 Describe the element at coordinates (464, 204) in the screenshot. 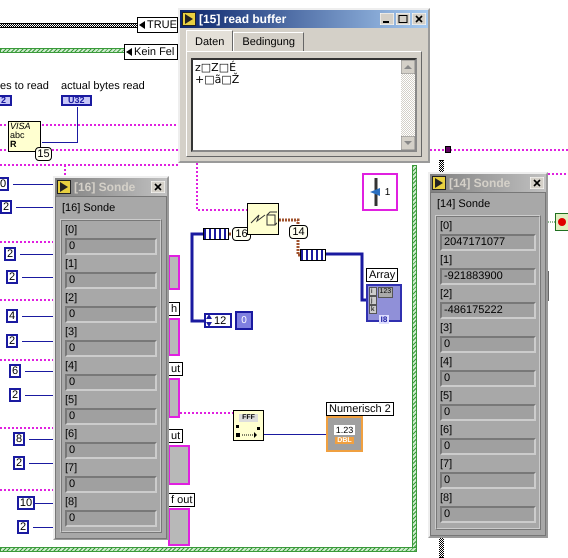

I see `probe-caption: [14] Sonde` at that location.